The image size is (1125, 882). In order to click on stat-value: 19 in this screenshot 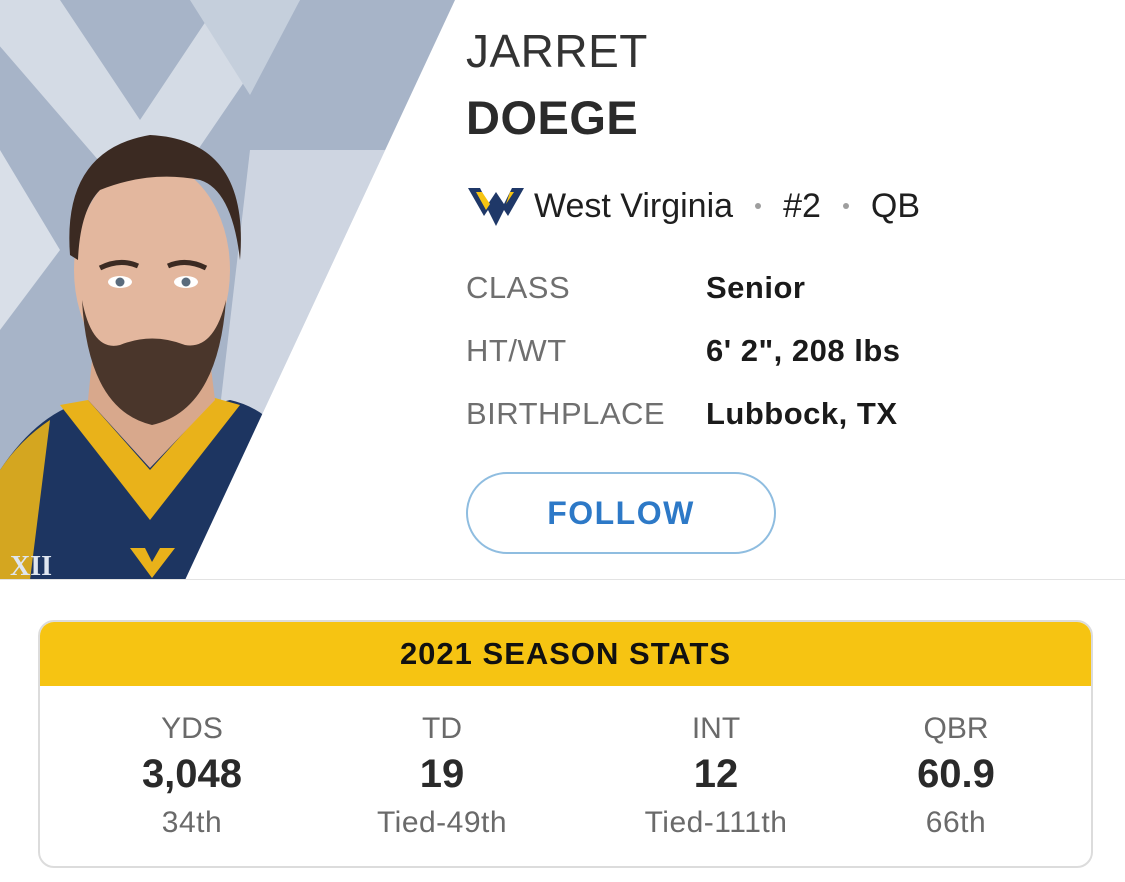, I will do `click(442, 774)`.